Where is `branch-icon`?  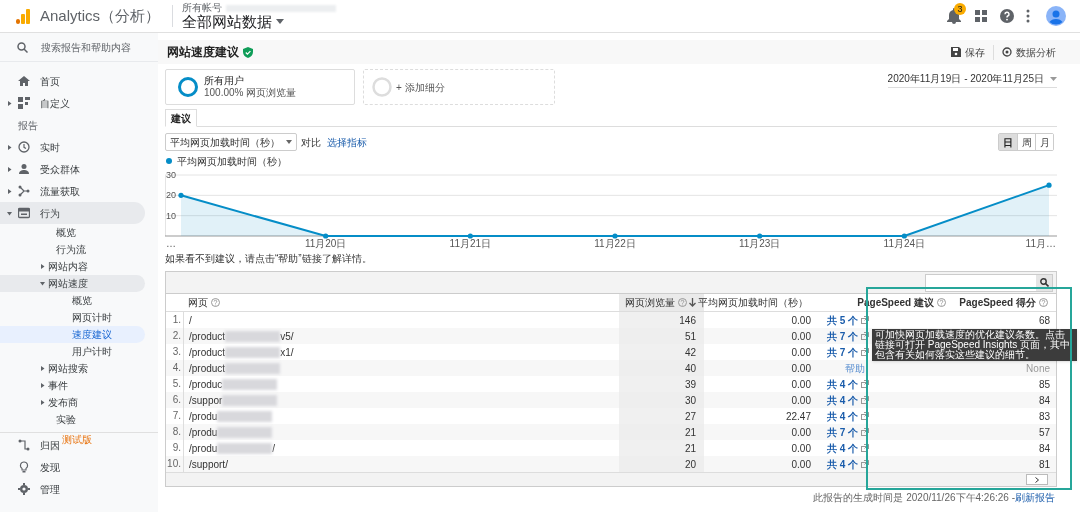 branch-icon is located at coordinates (24, 191).